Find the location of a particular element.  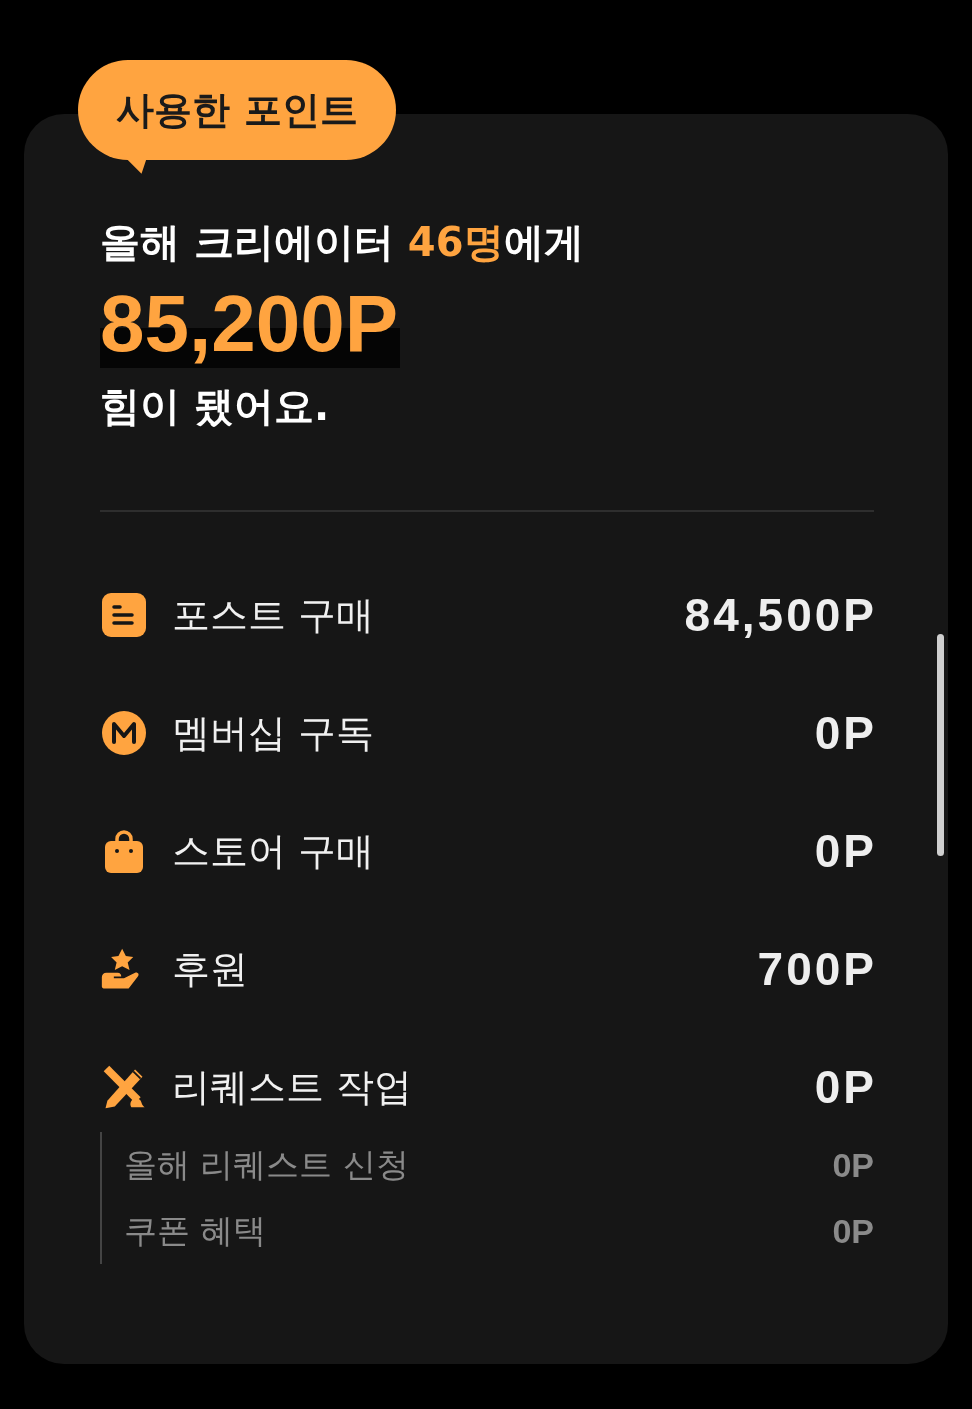

category-amount: 700P is located at coordinates (817, 969).